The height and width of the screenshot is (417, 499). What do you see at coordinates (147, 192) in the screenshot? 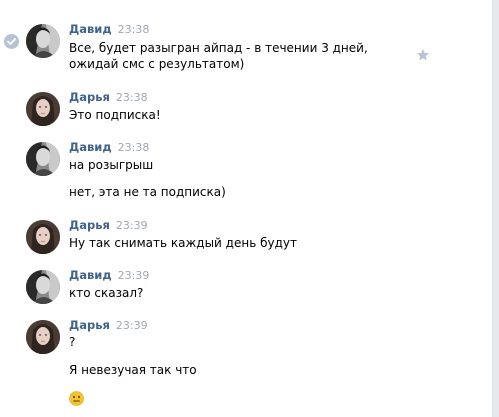
I see `message-text: нет, эта не та подписка)` at bounding box center [147, 192].